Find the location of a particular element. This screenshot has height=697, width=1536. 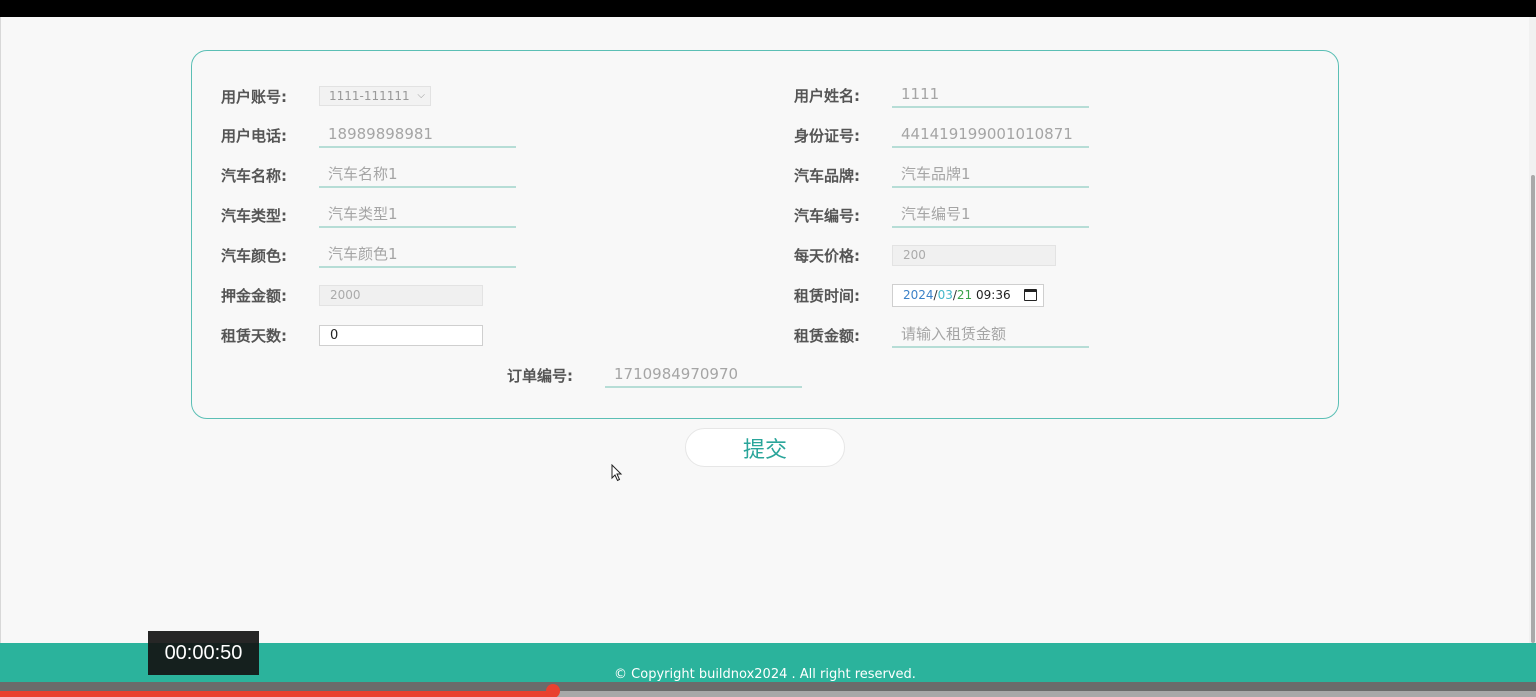

scrollbar-thumb is located at coordinates (1533, 409).